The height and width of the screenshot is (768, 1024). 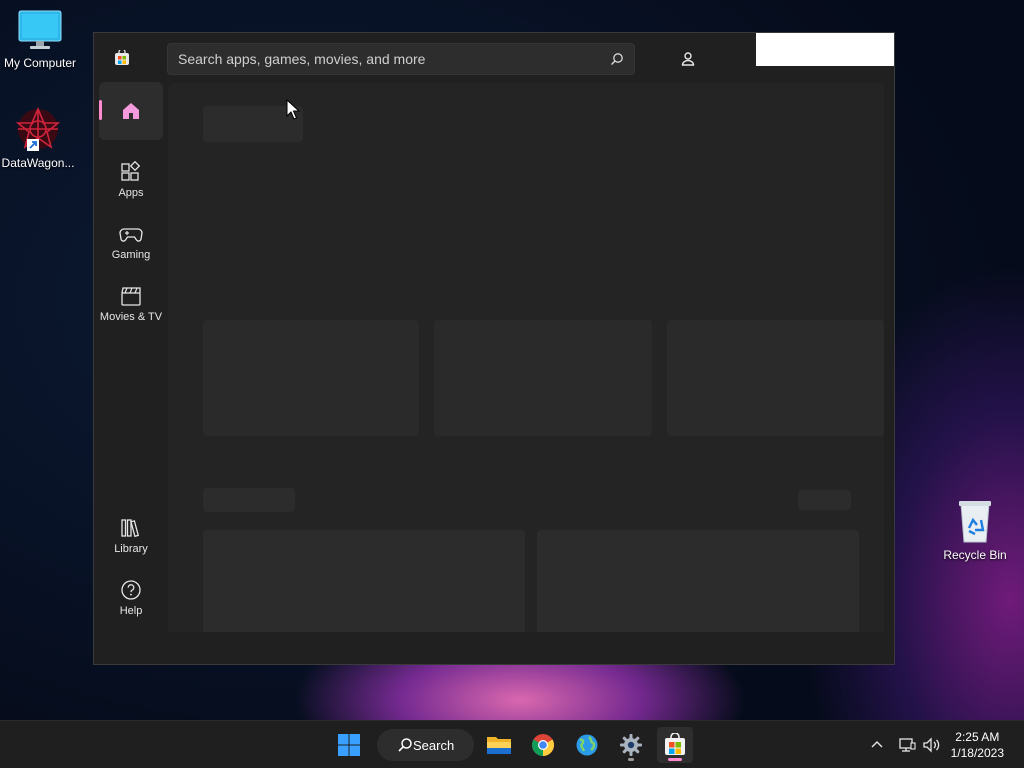 I want to click on taskbar-network-globe-app, so click(x=587, y=745).